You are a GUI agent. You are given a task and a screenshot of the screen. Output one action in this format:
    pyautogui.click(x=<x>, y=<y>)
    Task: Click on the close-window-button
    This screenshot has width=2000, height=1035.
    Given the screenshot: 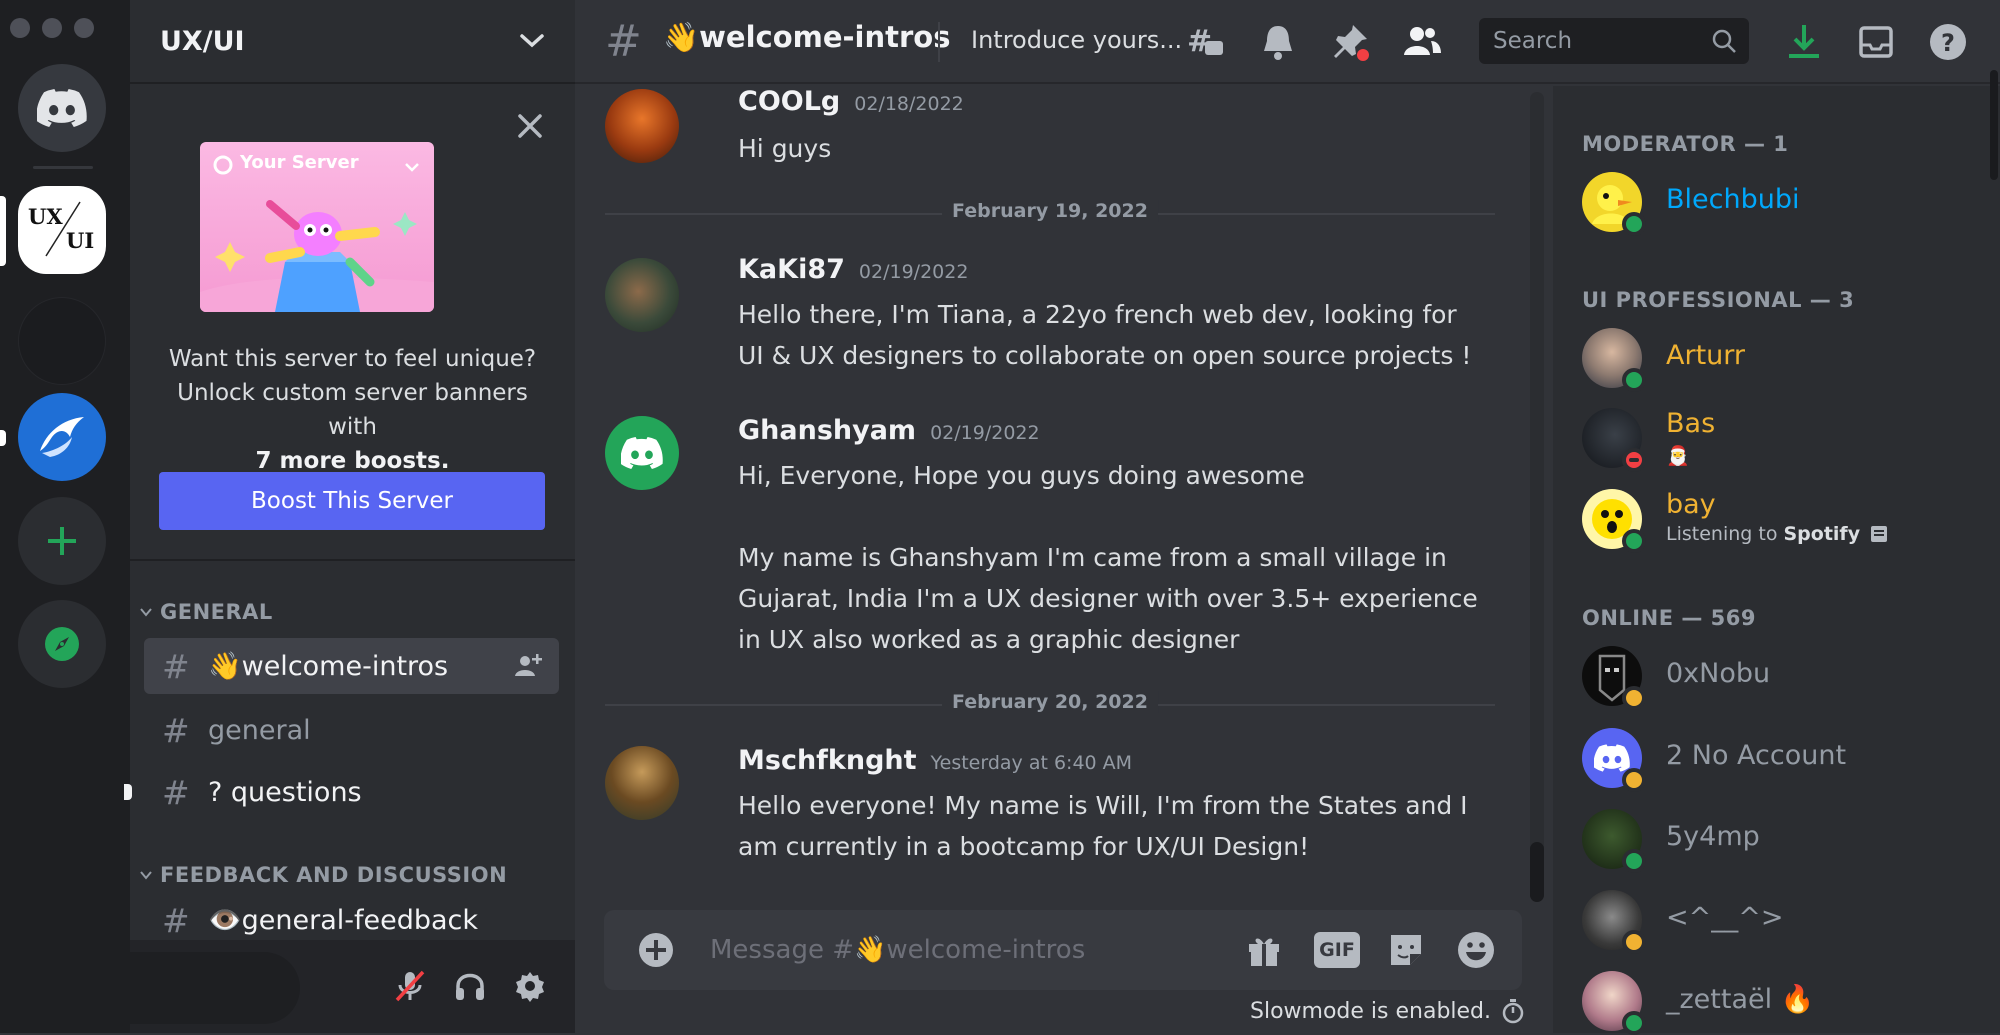 What is the action you would take?
    pyautogui.click(x=20, y=28)
    